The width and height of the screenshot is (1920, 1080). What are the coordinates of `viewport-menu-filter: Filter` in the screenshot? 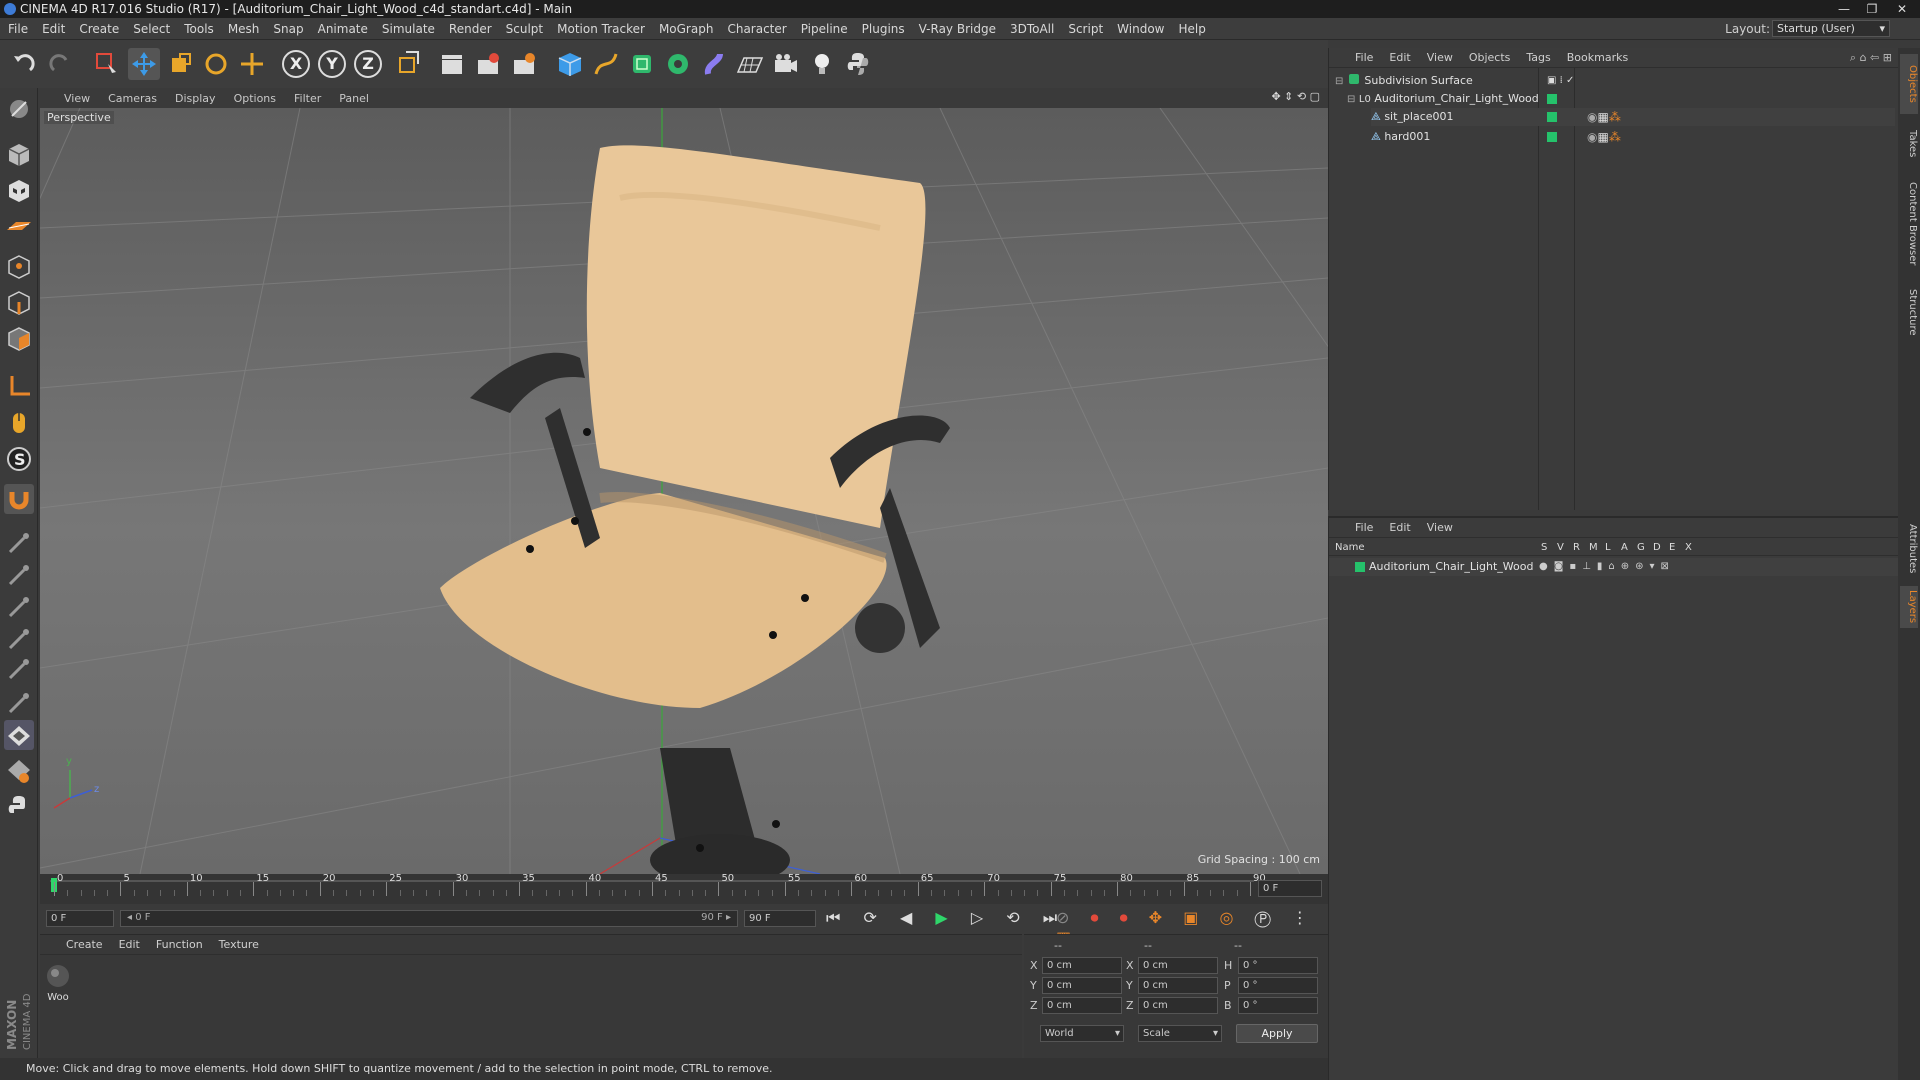 It's located at (307, 98).